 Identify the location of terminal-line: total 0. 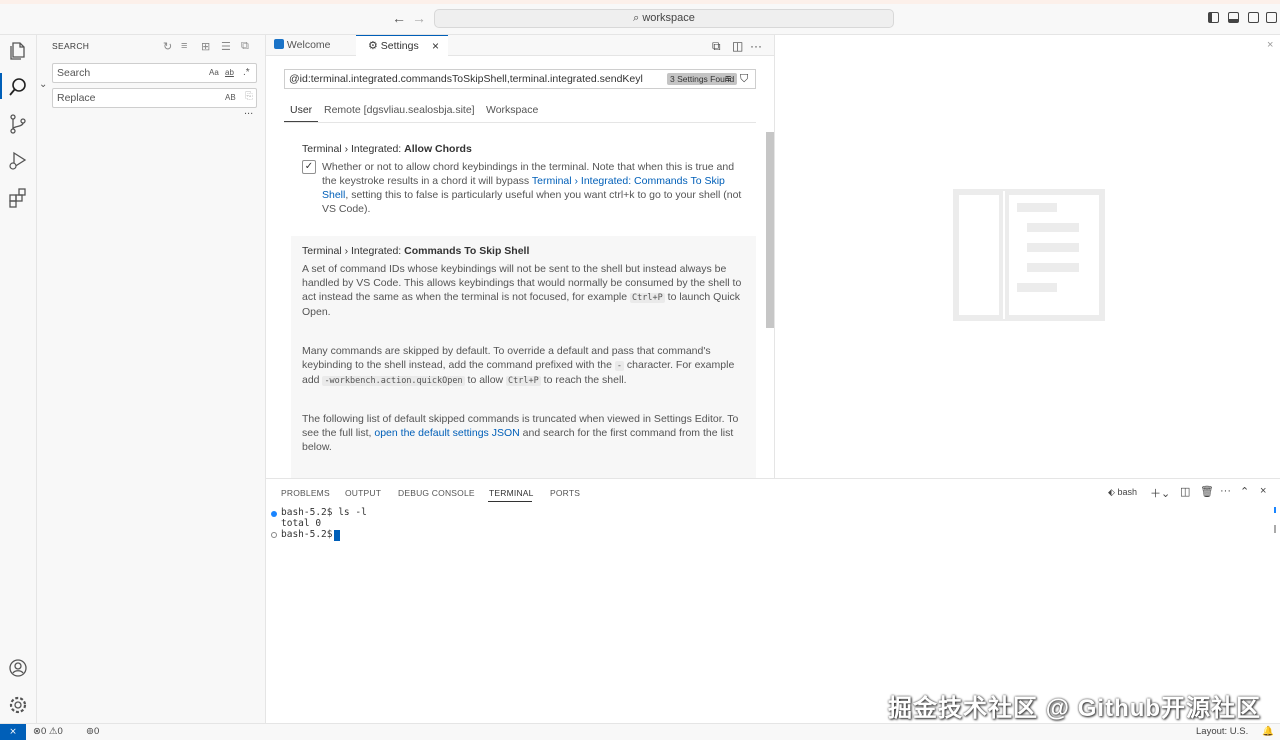
(301, 523).